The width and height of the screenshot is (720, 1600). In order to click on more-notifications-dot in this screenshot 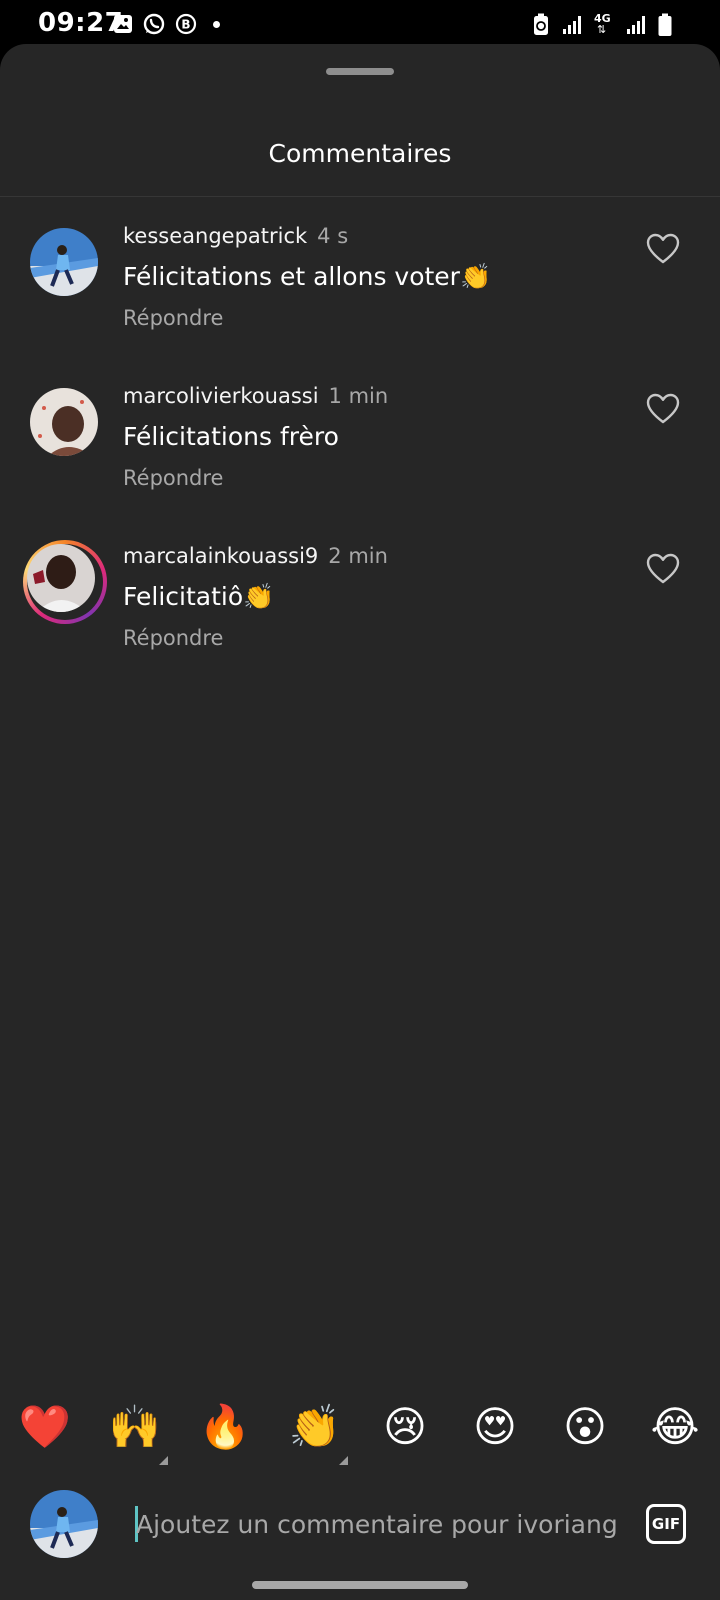, I will do `click(216, 24)`.